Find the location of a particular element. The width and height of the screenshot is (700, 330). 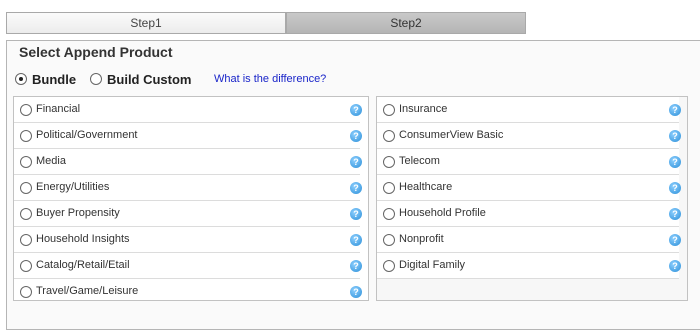

list-item: Telecom? is located at coordinates (529, 162).